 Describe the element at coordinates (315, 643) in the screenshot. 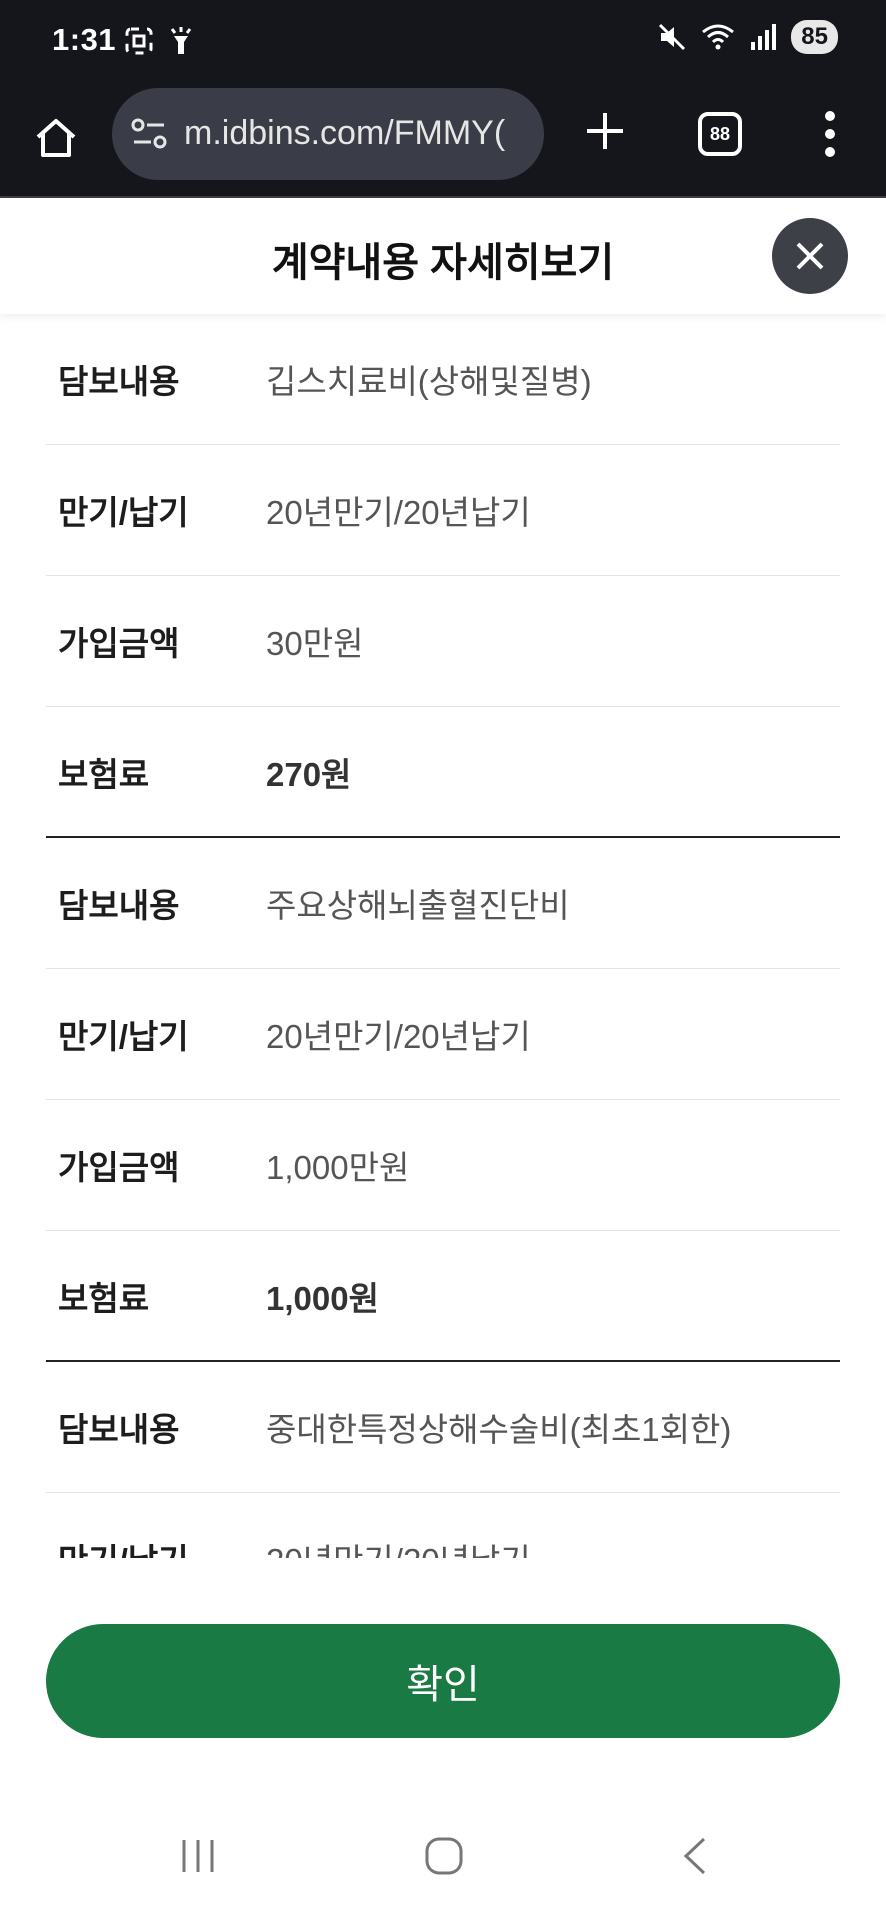

I see `row-value: 30만원` at that location.